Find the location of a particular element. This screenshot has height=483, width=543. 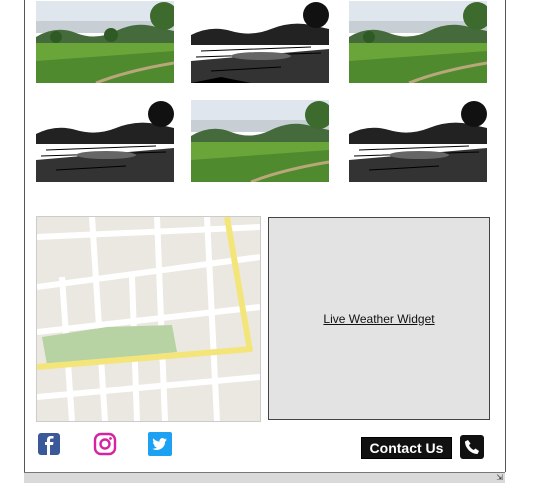

weather-widget-label: Live Weather Widget is located at coordinates (379, 318).